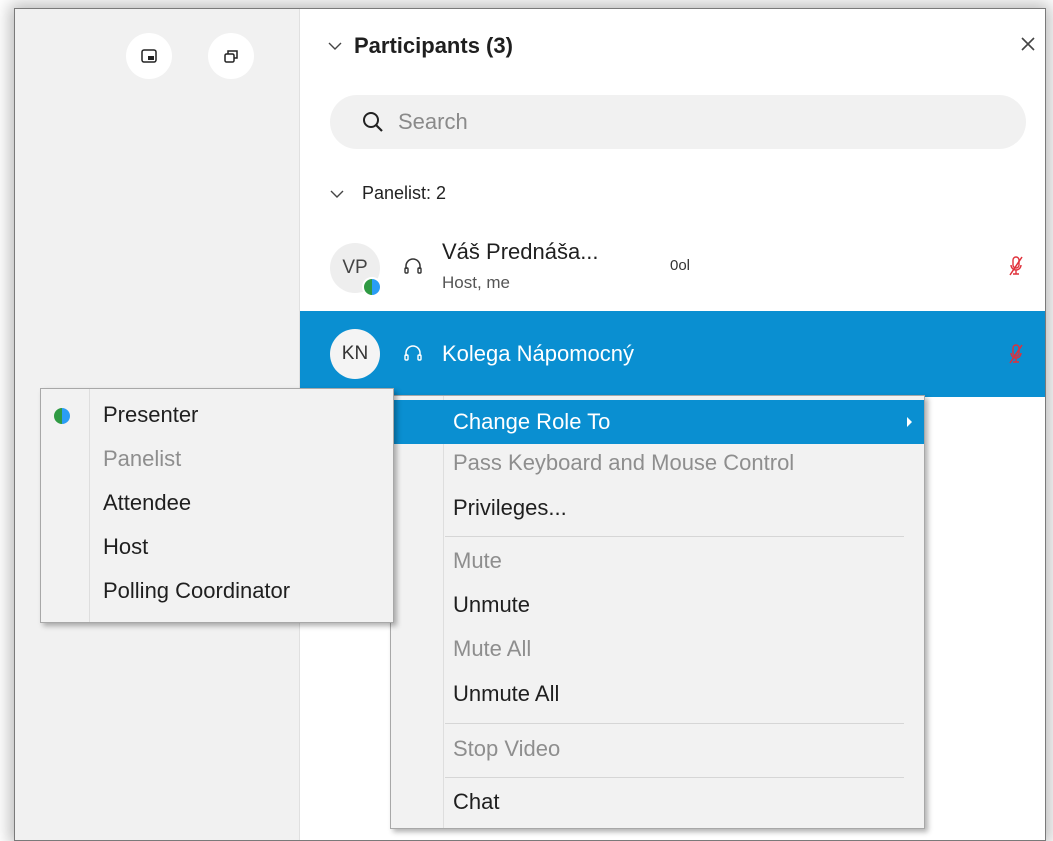 This screenshot has width=1053, height=841. I want to click on menu-item-label: Stop Video, so click(507, 748).